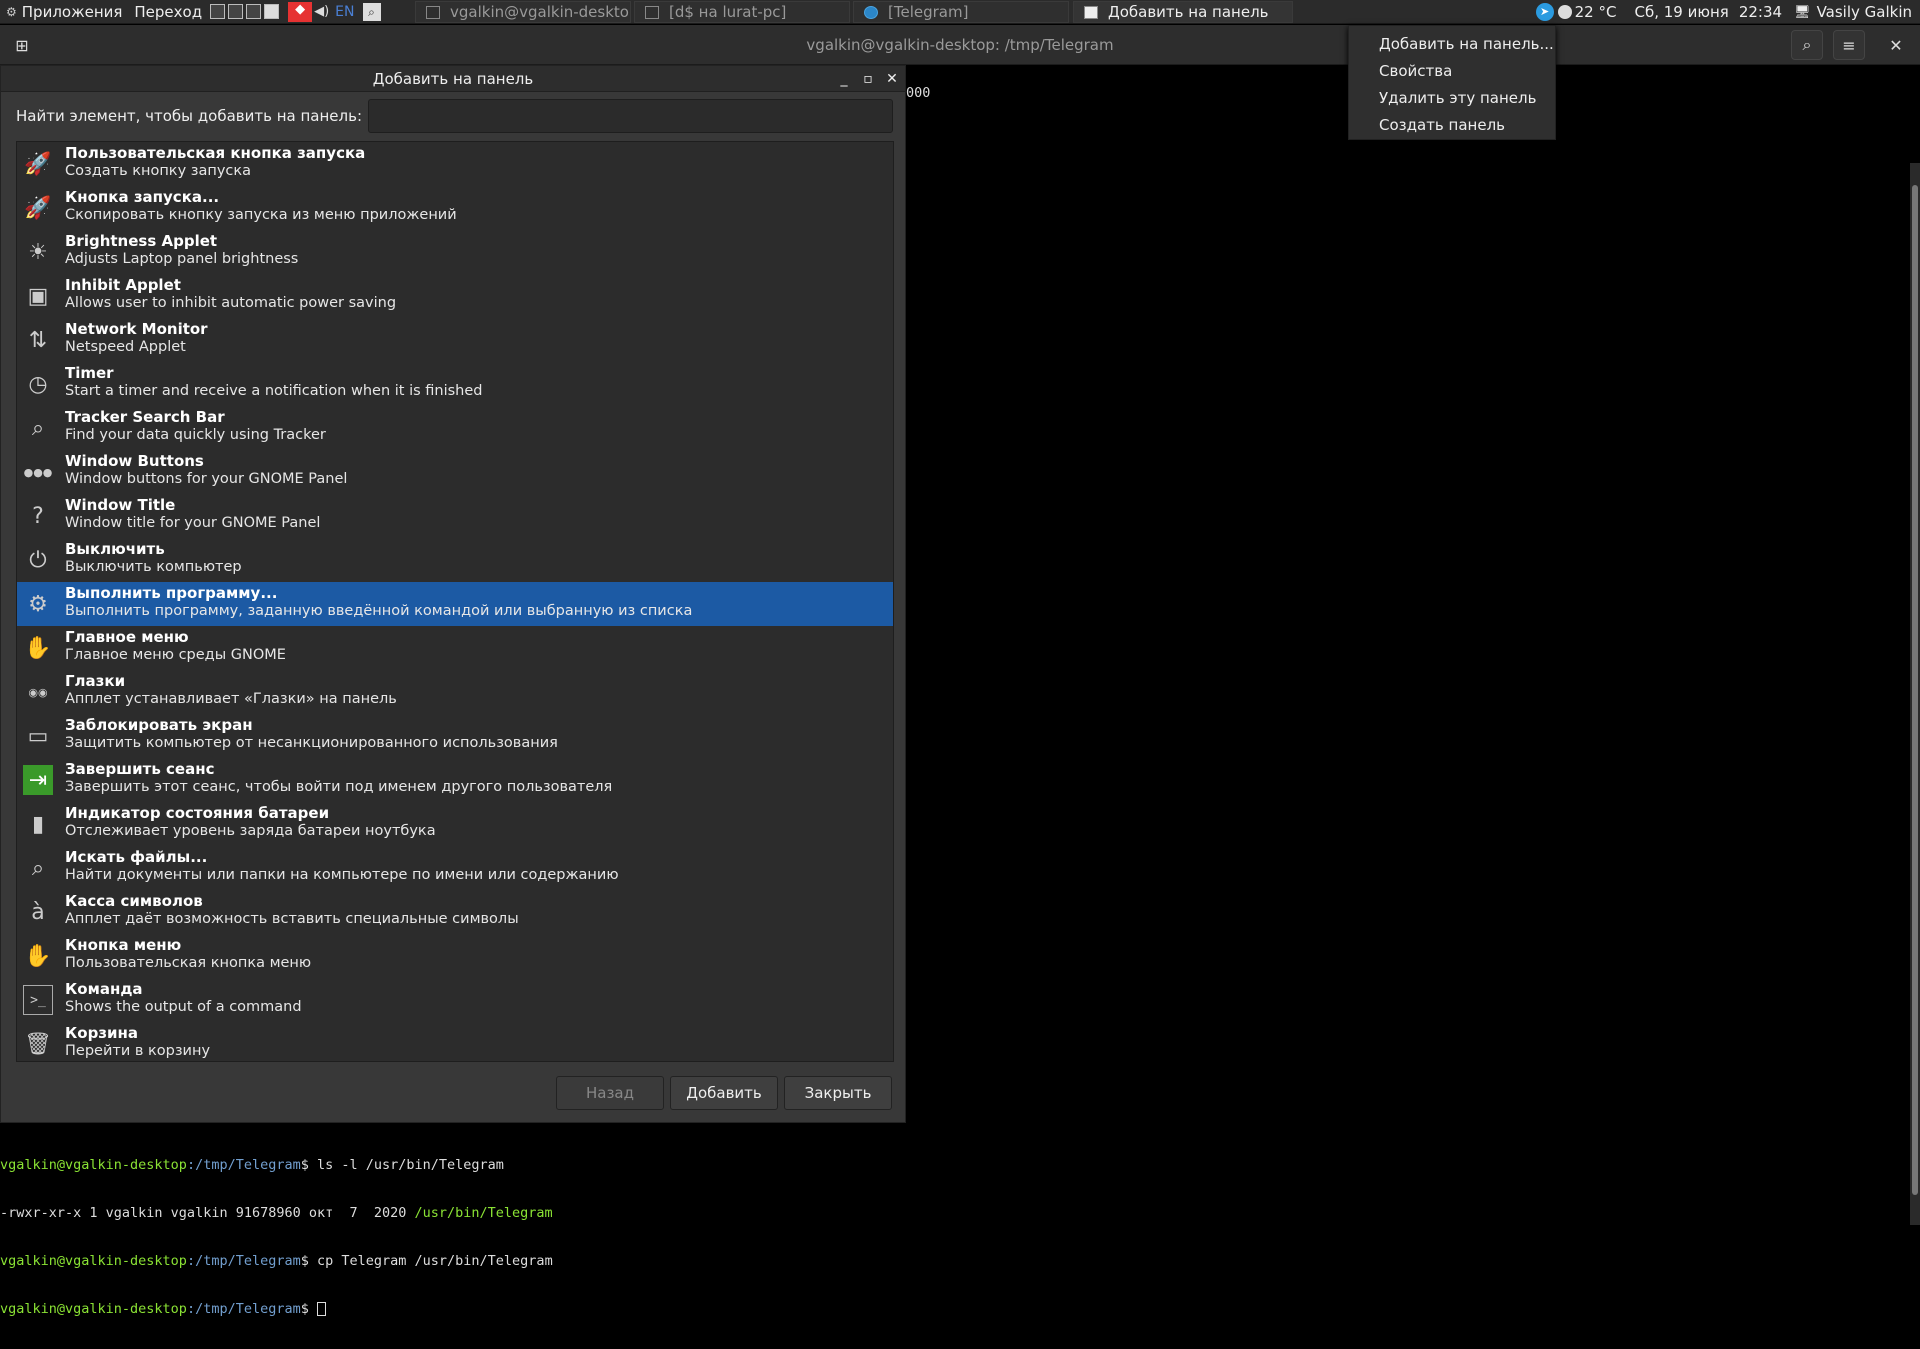  I want to click on weather-temperature: 22 °C, so click(1596, 12).